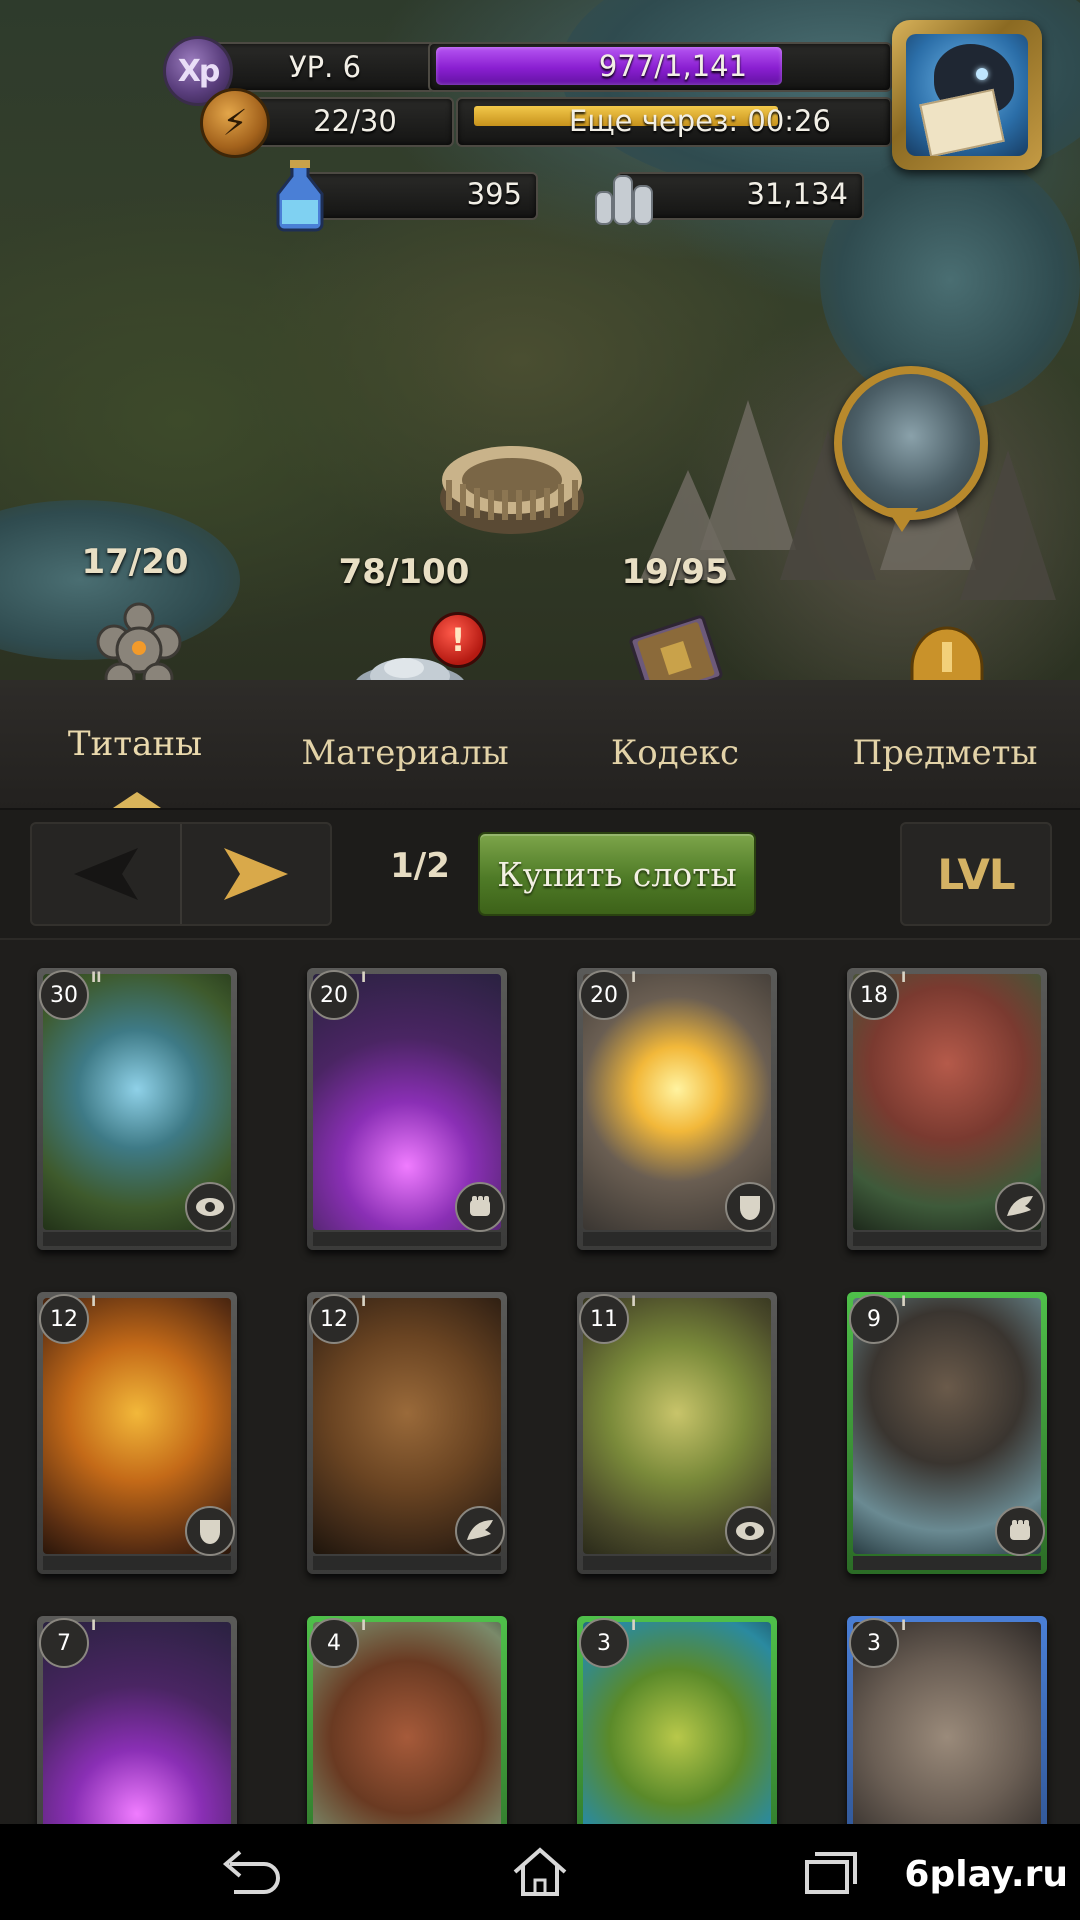  I want to click on prev-page-button, so click(106, 874).